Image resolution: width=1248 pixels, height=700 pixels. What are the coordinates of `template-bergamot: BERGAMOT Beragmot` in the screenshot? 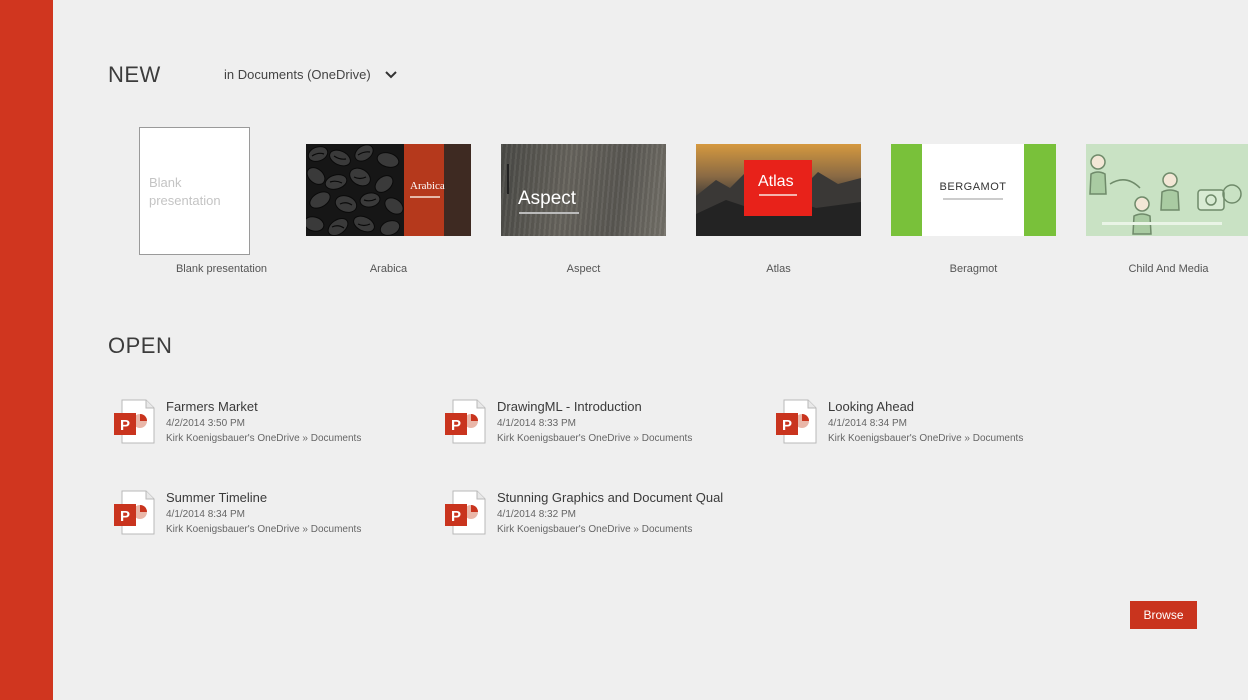 It's located at (973, 211).